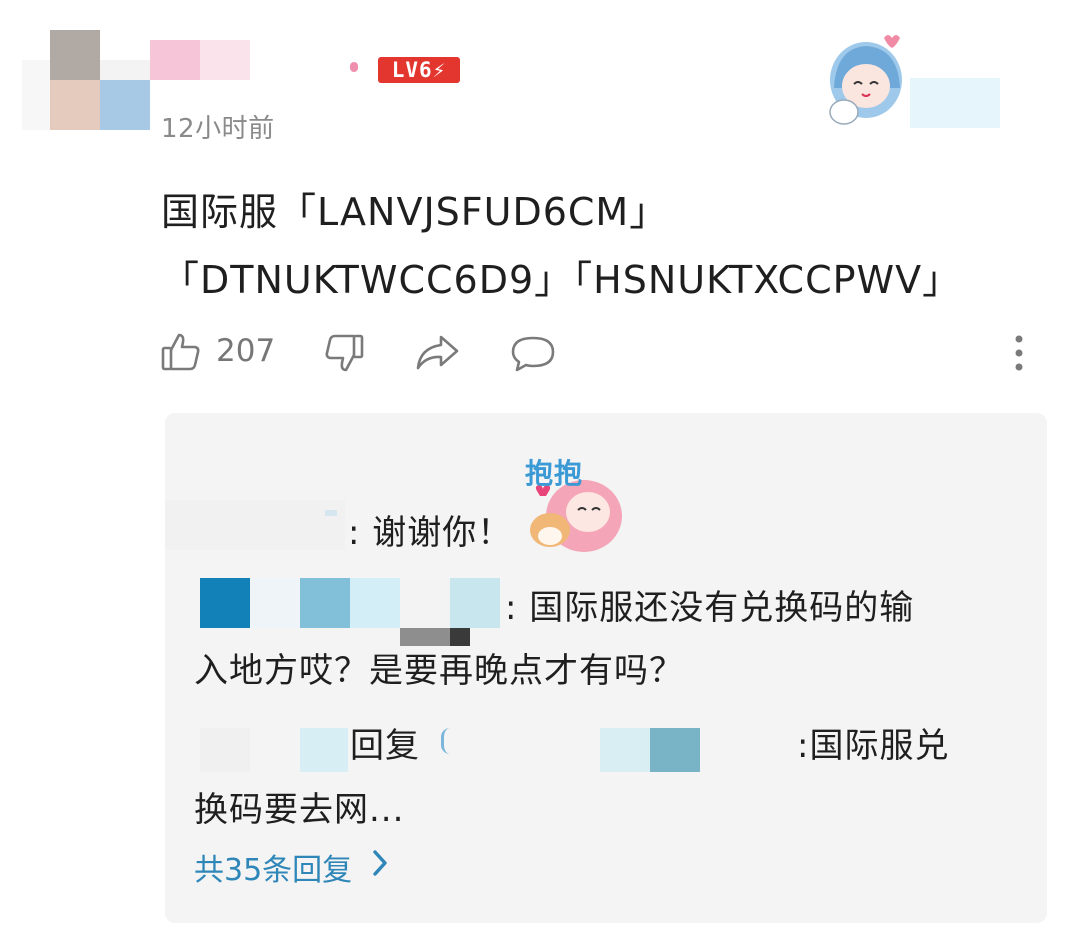 This screenshot has height=929, width=1080. What do you see at coordinates (619, 746) in the screenshot?
I see `reply-target-username` at bounding box center [619, 746].